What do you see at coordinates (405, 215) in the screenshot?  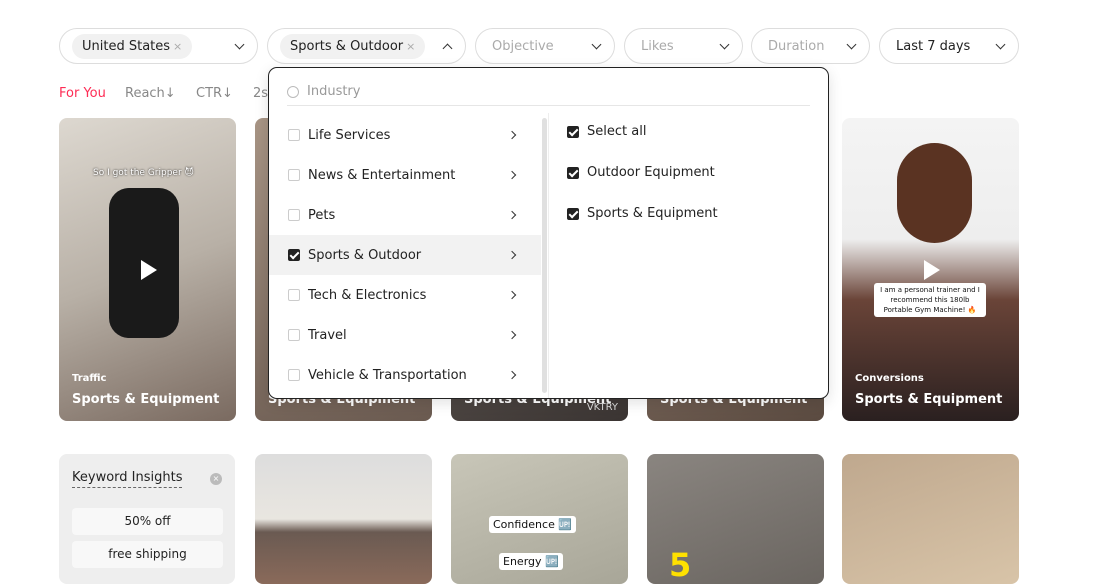 I see `category-item: Pets` at bounding box center [405, 215].